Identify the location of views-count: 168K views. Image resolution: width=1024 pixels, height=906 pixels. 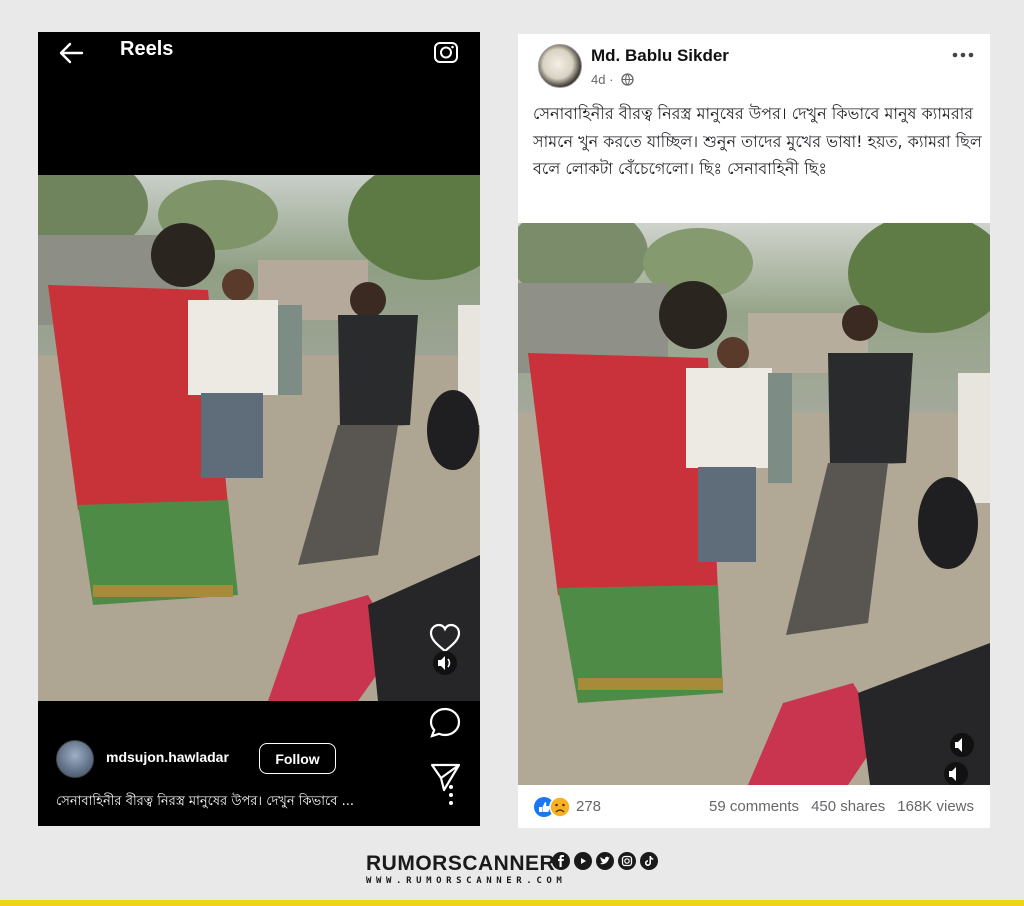
(935, 806).